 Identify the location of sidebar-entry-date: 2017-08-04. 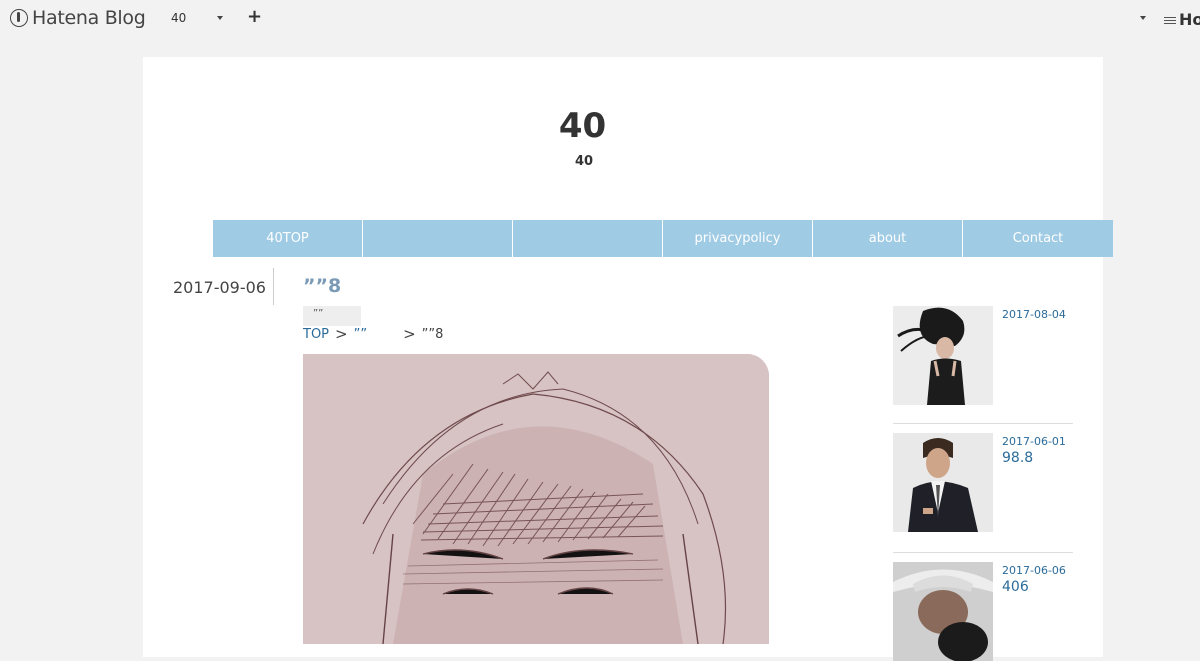
(1034, 314).